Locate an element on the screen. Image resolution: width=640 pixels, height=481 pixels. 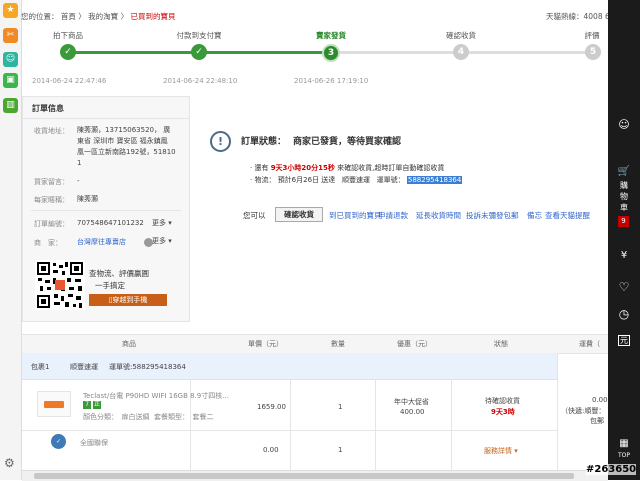
service-details-link: 服務詳情 ▾ is located at coordinates (501, 451).